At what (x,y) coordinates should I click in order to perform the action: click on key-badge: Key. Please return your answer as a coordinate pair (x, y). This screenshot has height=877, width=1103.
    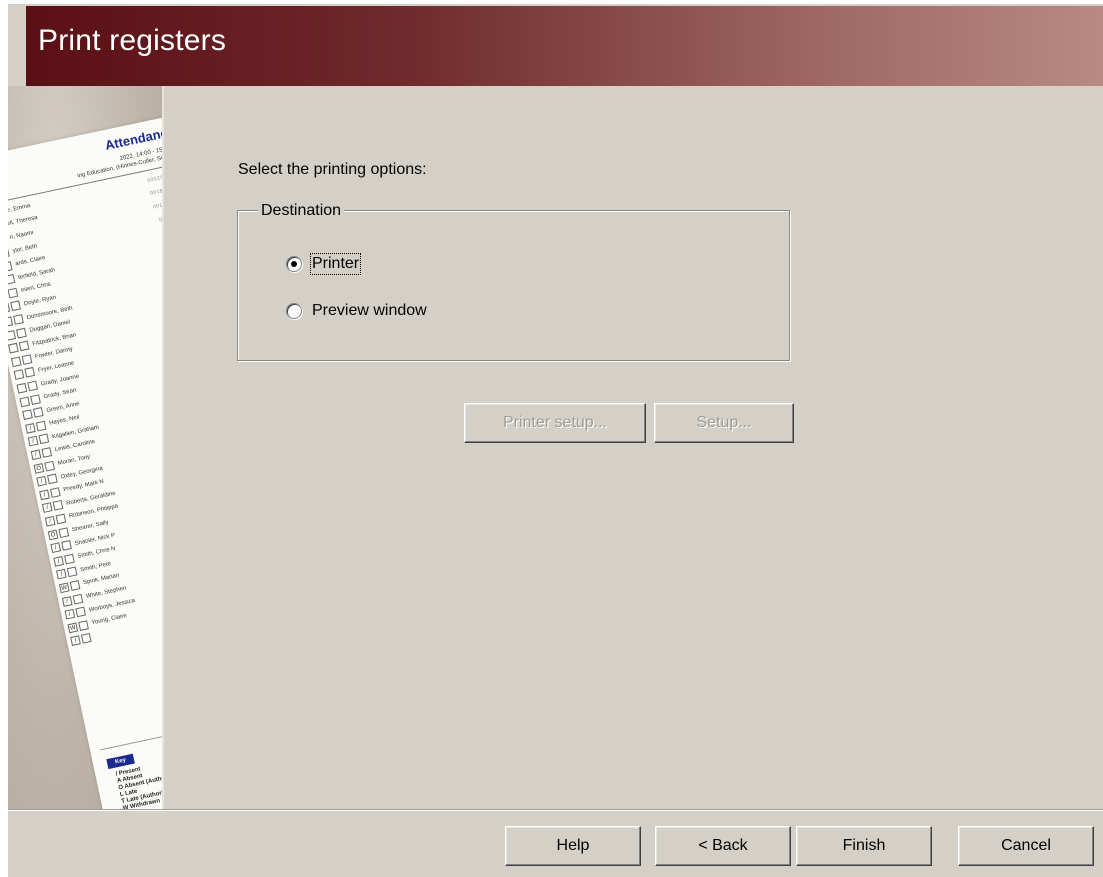
    Looking at the image, I should click on (120, 761).